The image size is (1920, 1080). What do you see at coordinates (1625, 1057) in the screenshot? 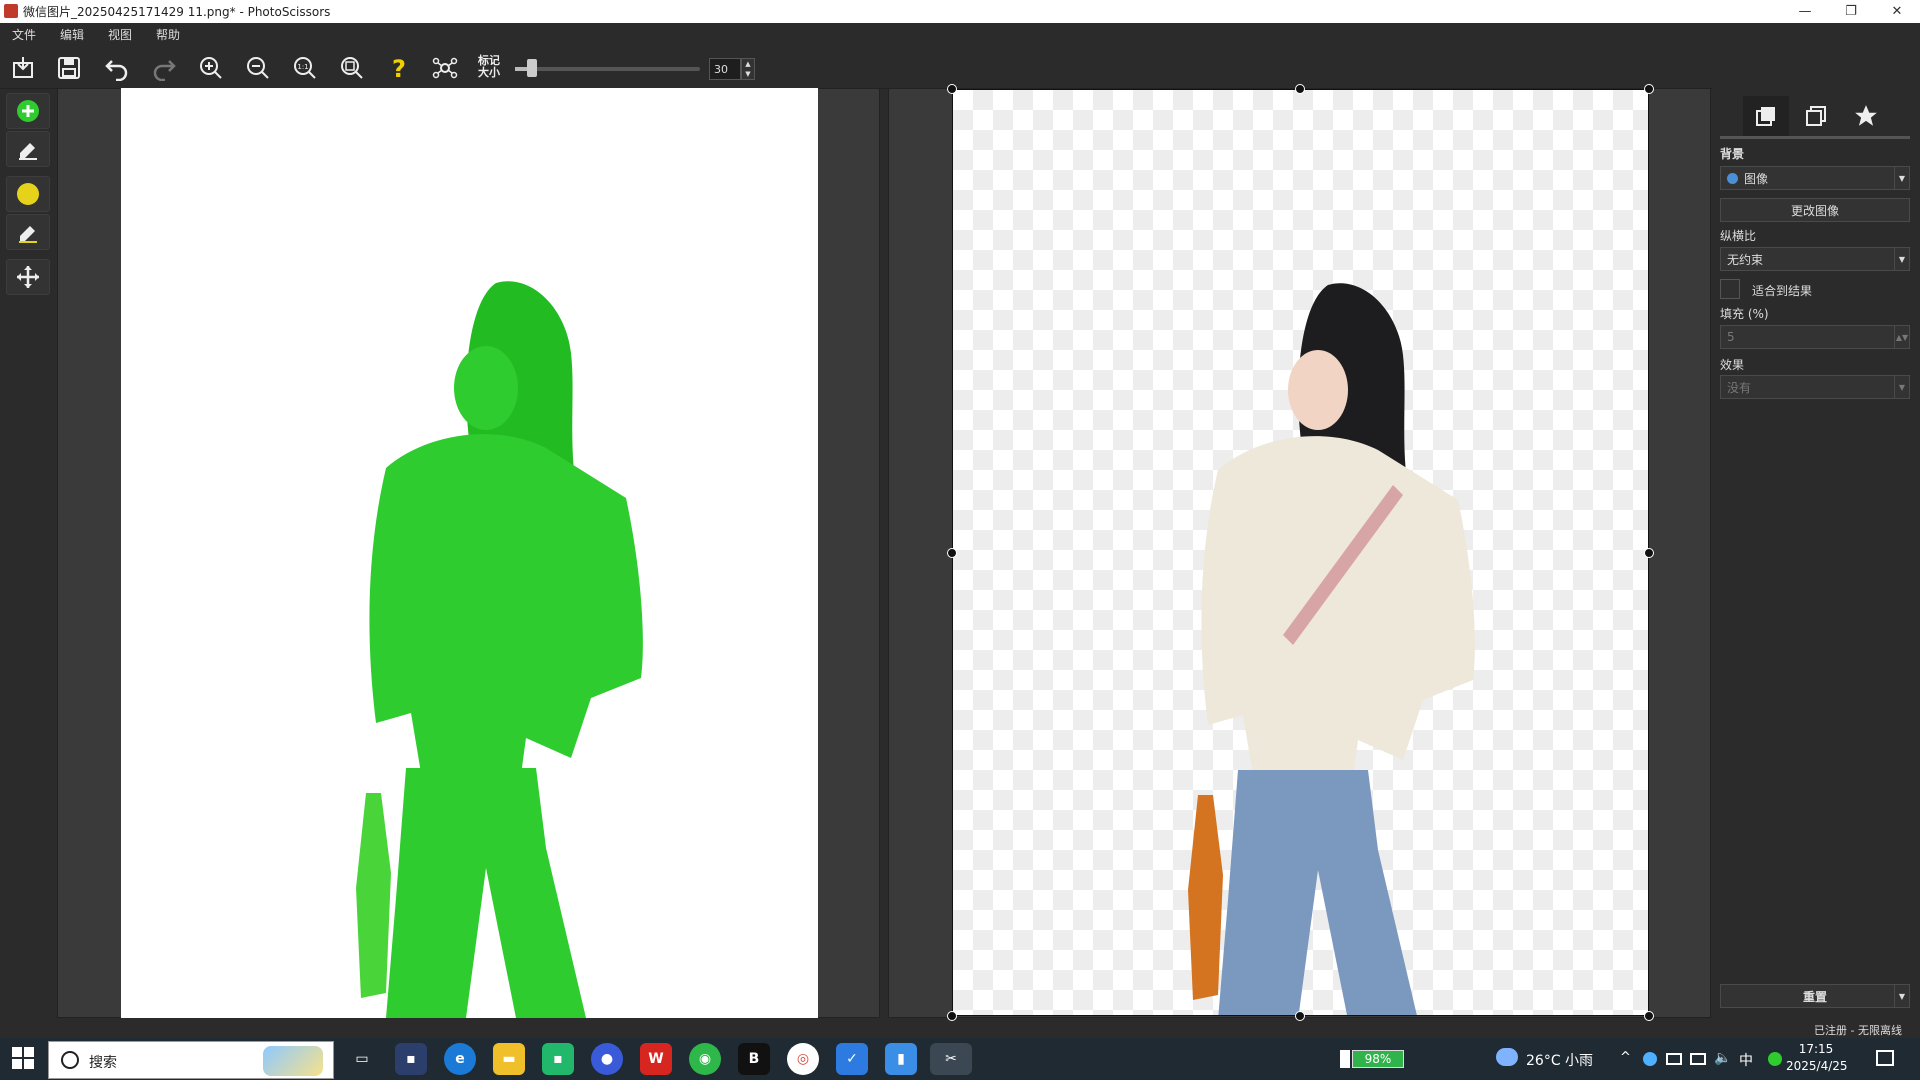
I see `chevron-up-icon: ^` at bounding box center [1625, 1057].